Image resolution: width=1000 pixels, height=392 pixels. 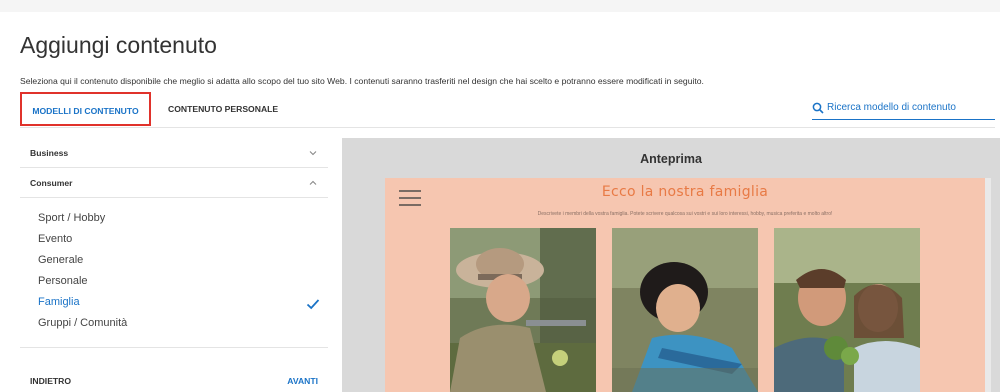 I want to click on category-business-label: Business, so click(x=49, y=153).